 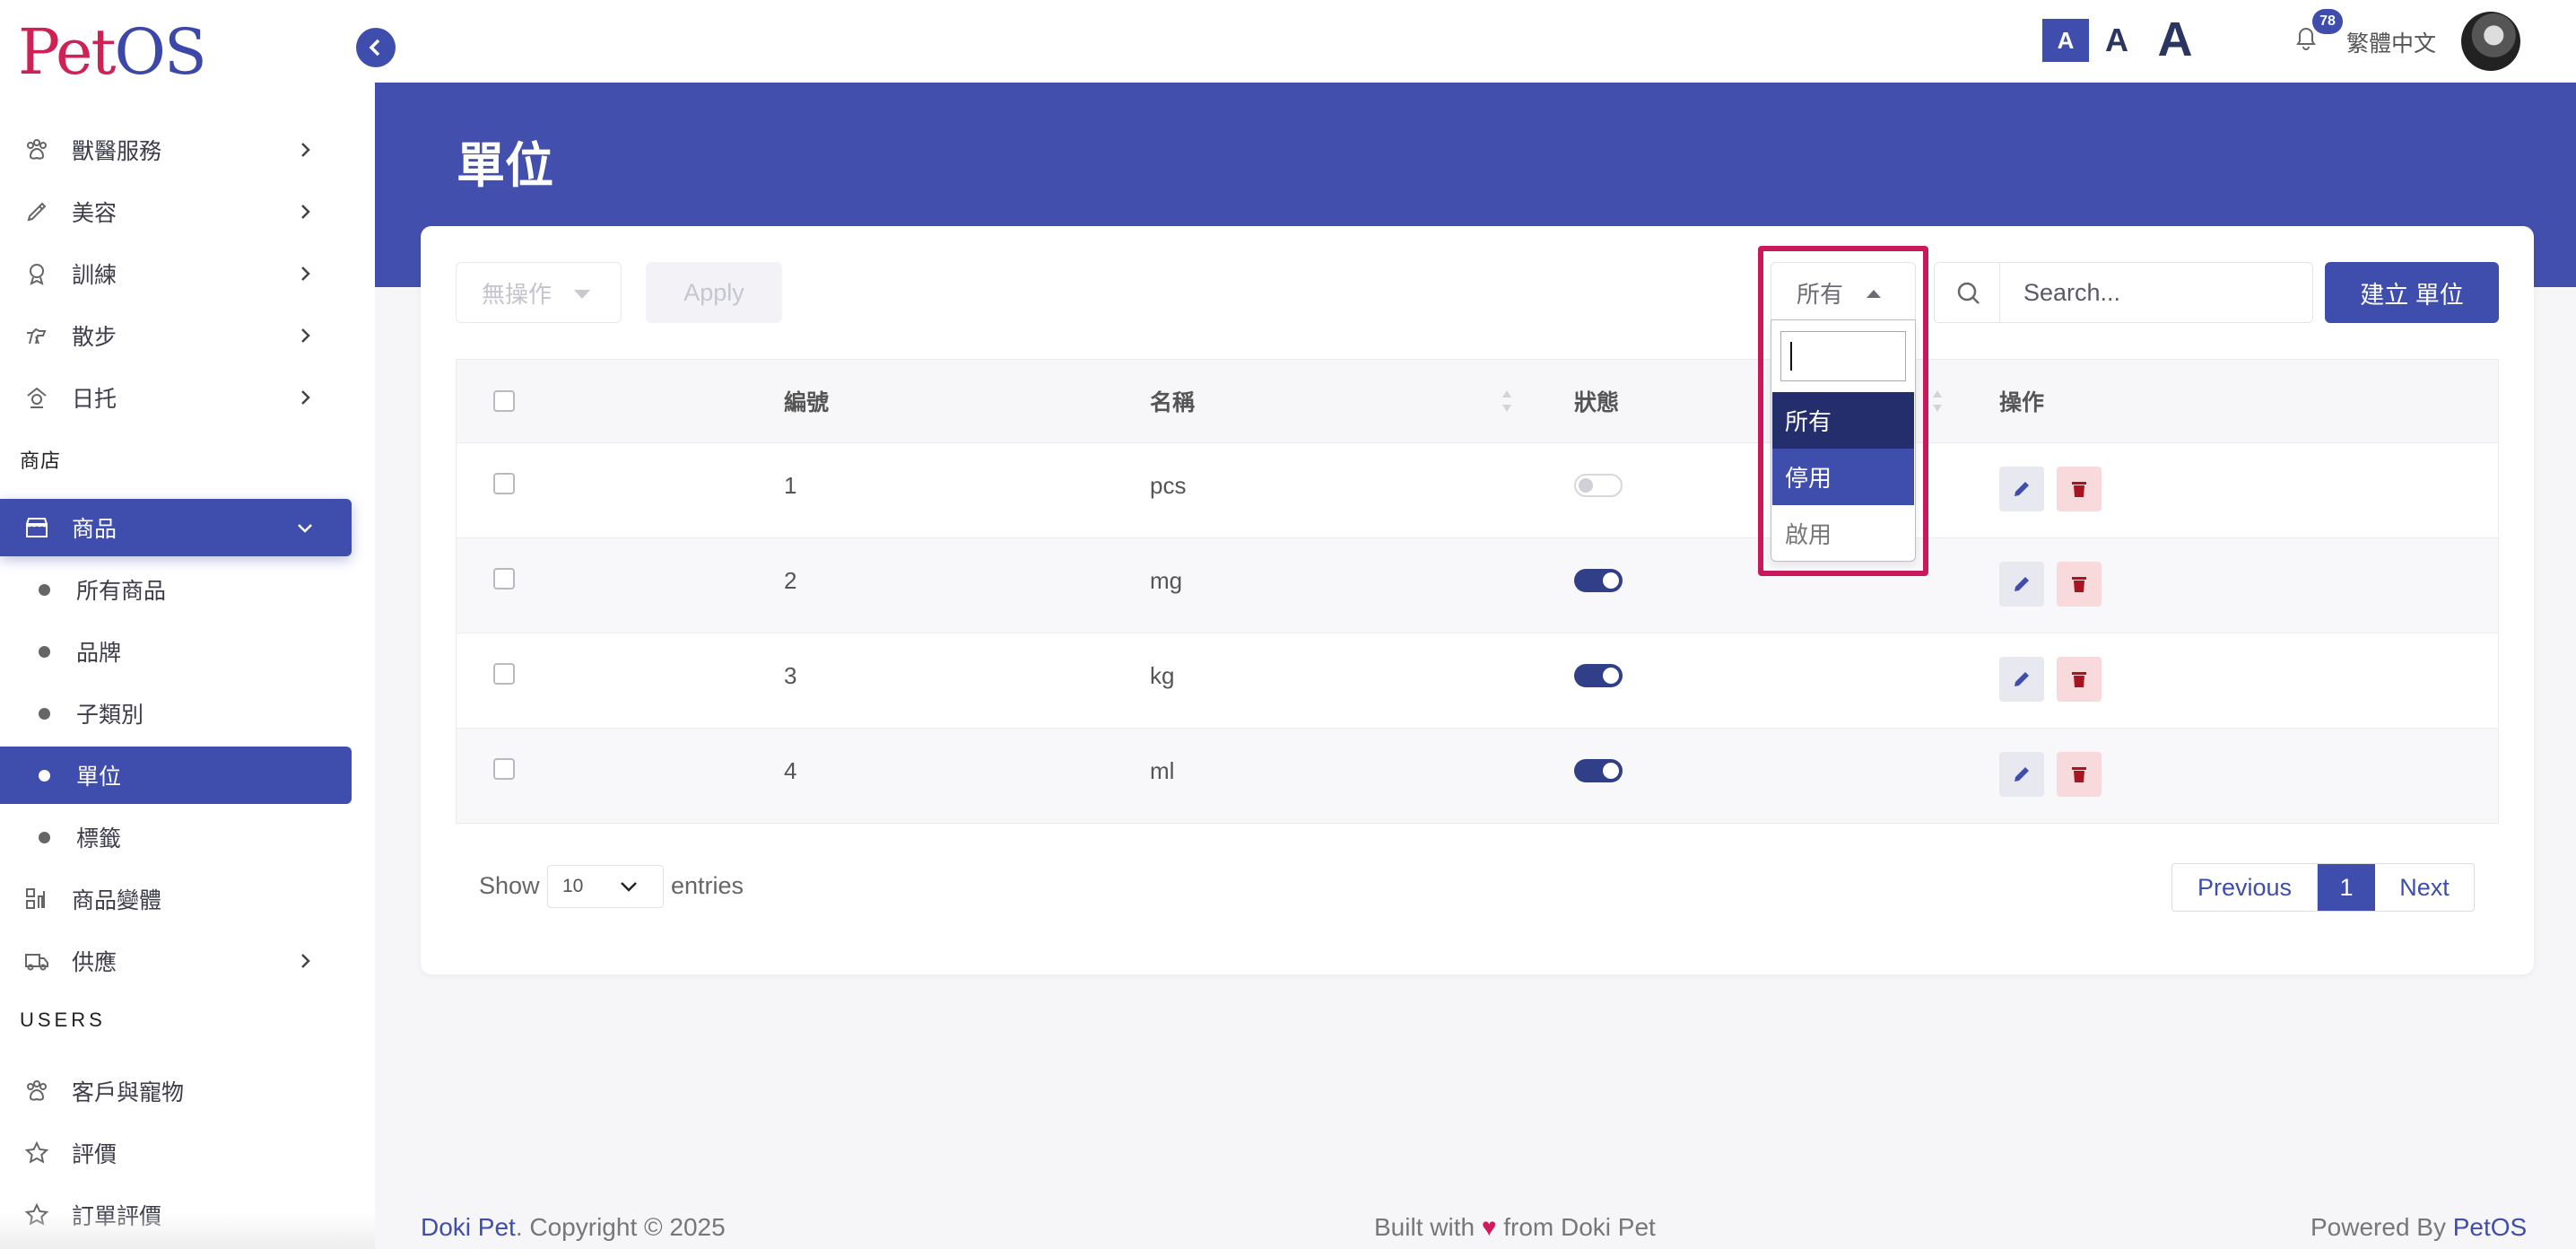 What do you see at coordinates (504, 401) in the screenshot?
I see `select-all-checkbox` at bounding box center [504, 401].